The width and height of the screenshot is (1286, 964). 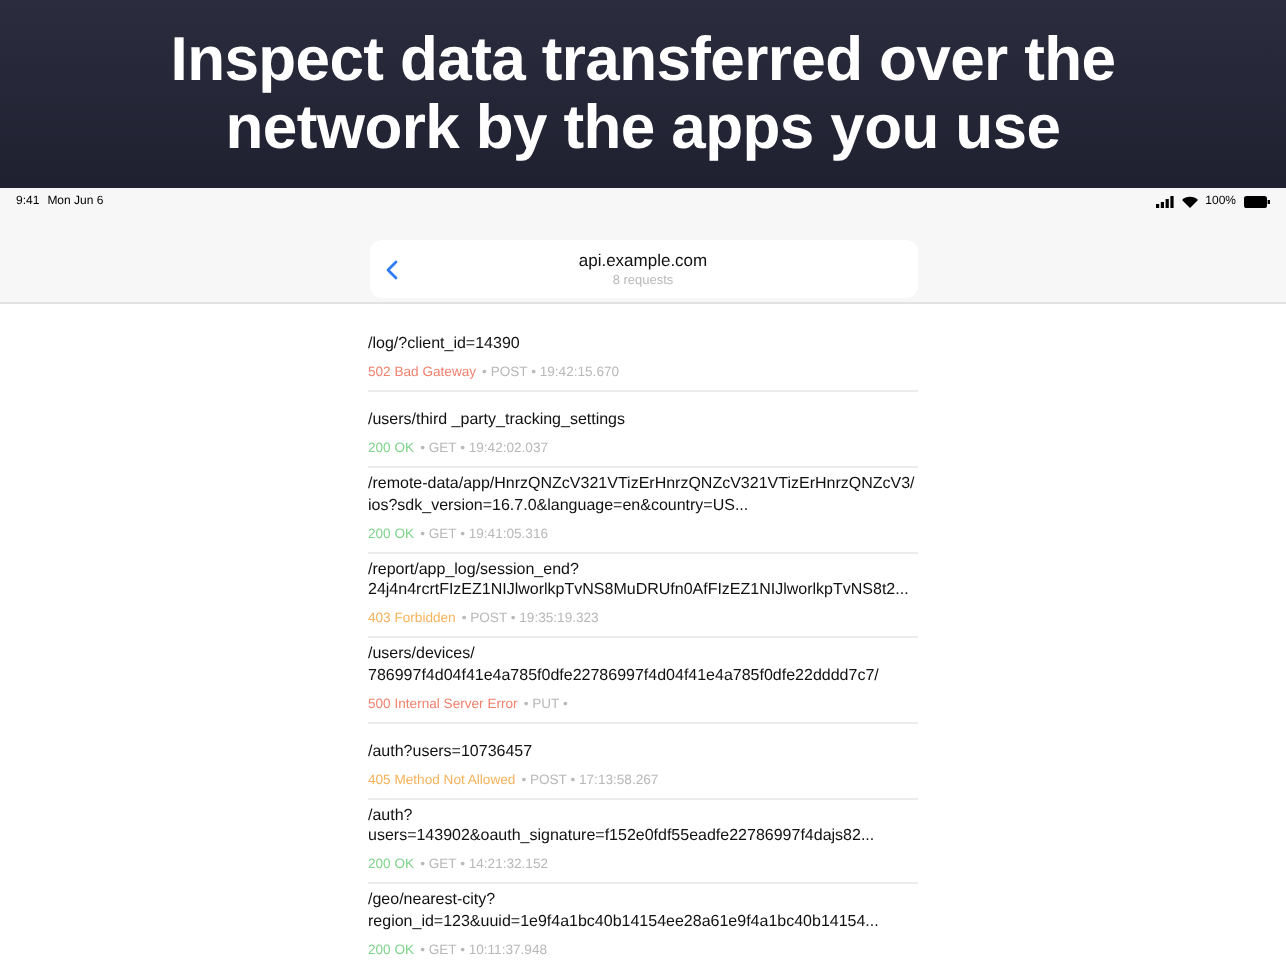 What do you see at coordinates (450, 751) in the screenshot?
I see `request-path: /auth?users=10736457` at bounding box center [450, 751].